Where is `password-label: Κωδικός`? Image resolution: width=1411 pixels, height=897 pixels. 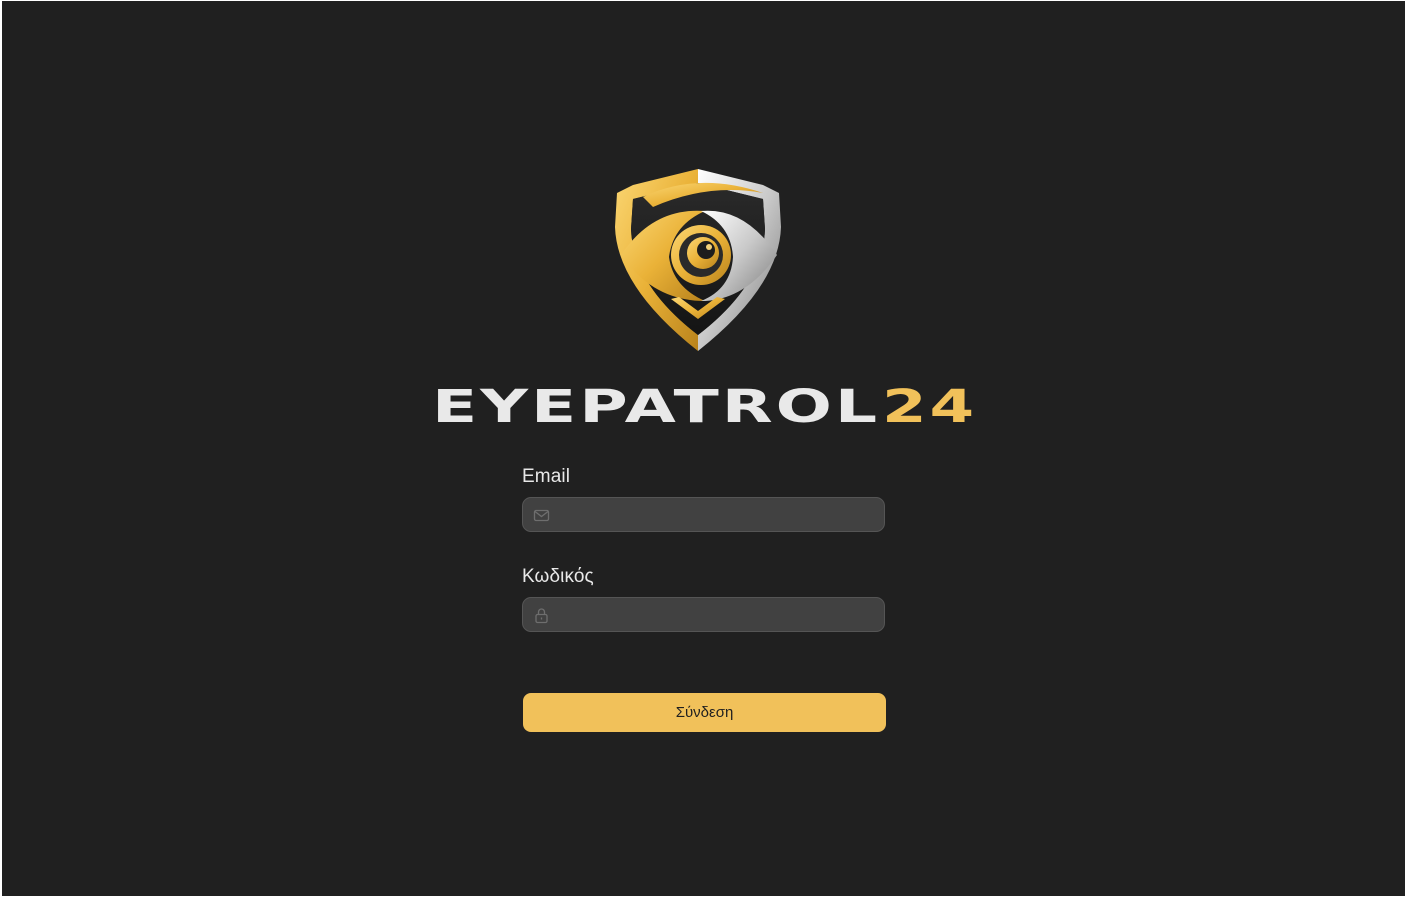
password-label: Κωδικός is located at coordinates (558, 576).